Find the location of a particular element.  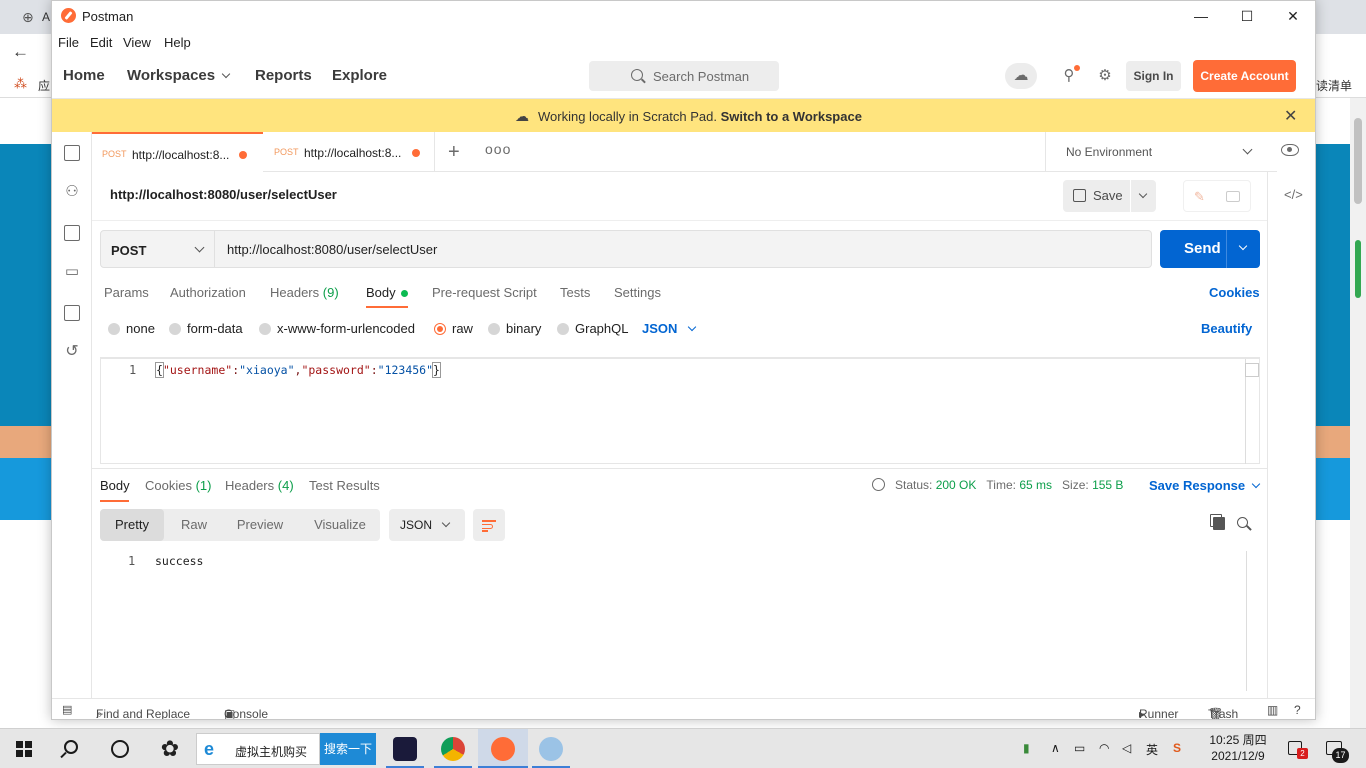

nav-home: Home is located at coordinates (84, 75).